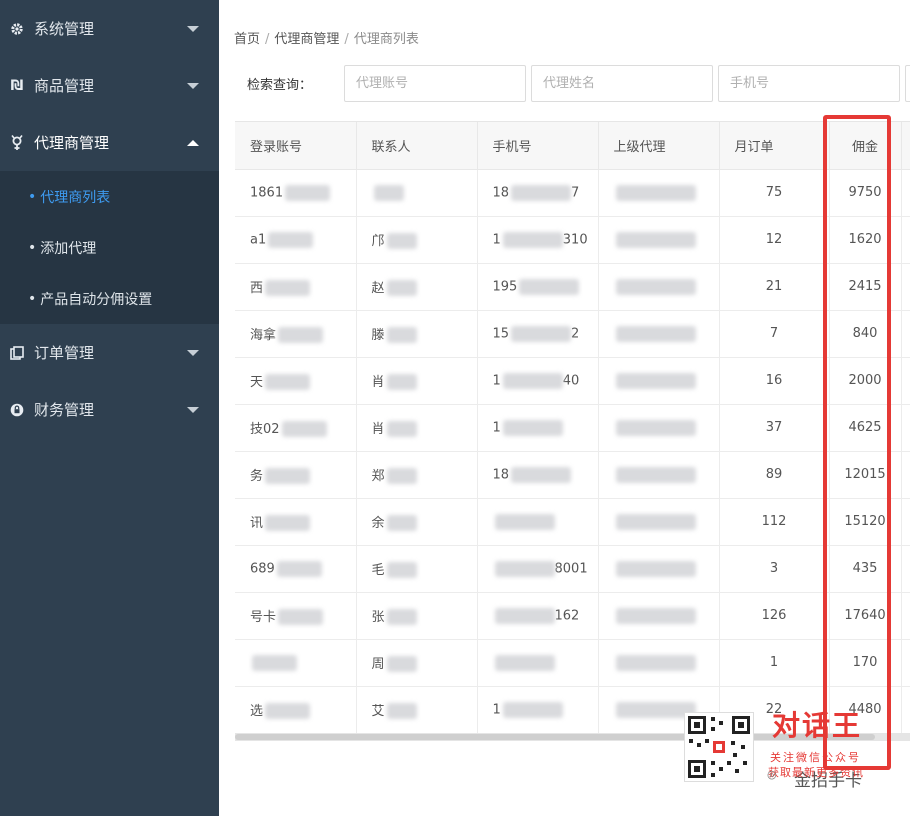 The image size is (910, 816). Describe the element at coordinates (417, 146) in the screenshot. I see `col-header-contact: 联系人` at that location.